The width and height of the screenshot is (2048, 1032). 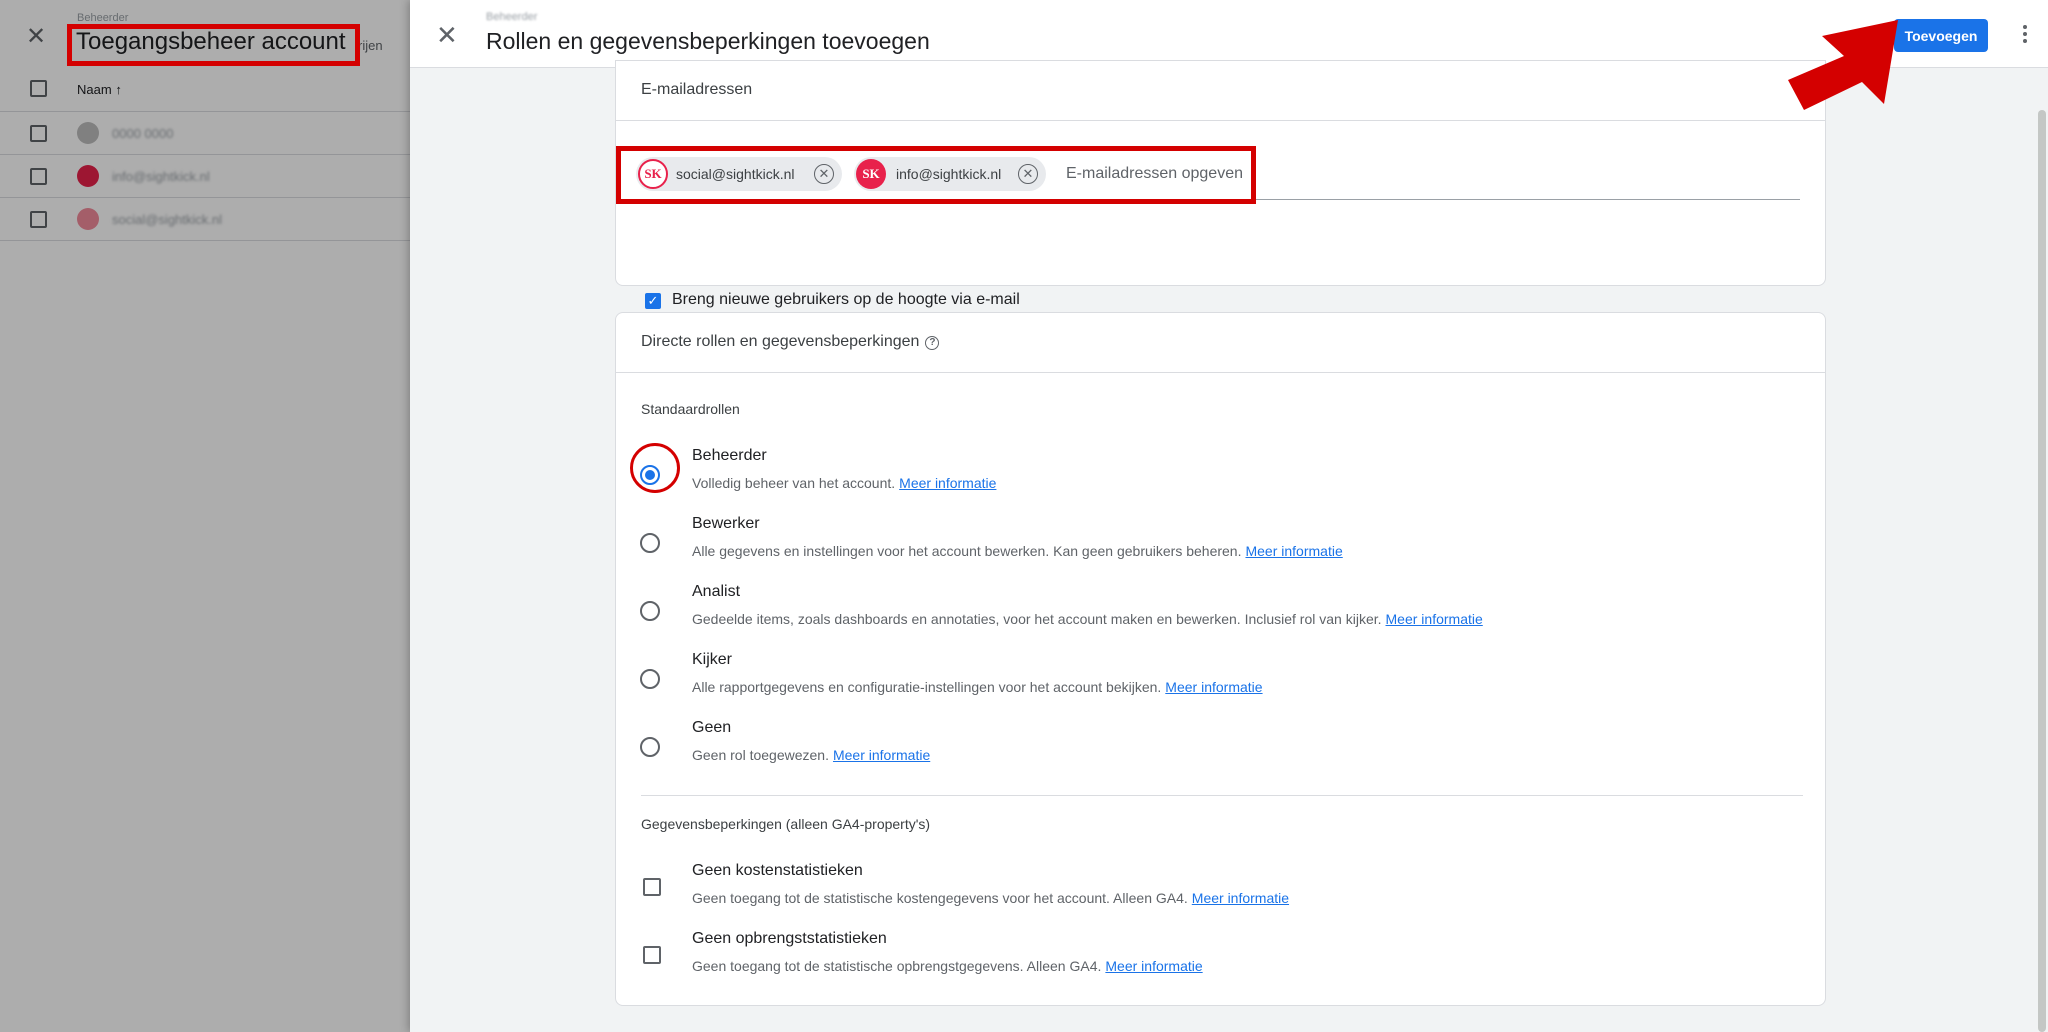 I want to click on add-button: Toevoegen, so click(x=1941, y=35).